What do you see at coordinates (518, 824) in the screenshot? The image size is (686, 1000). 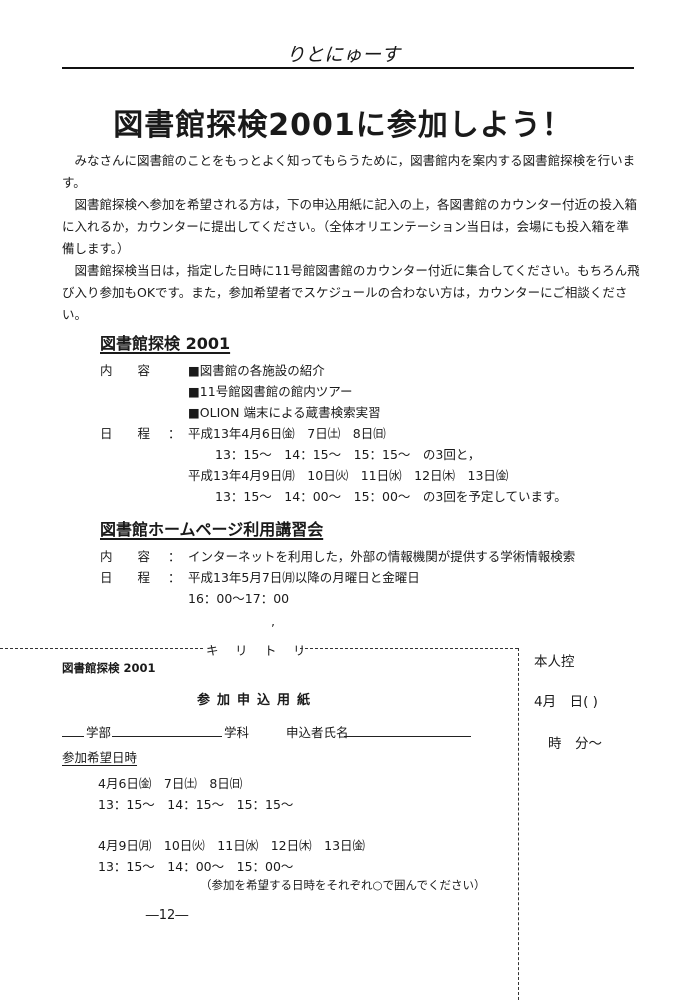 I see `cut-line-vertical` at bounding box center [518, 824].